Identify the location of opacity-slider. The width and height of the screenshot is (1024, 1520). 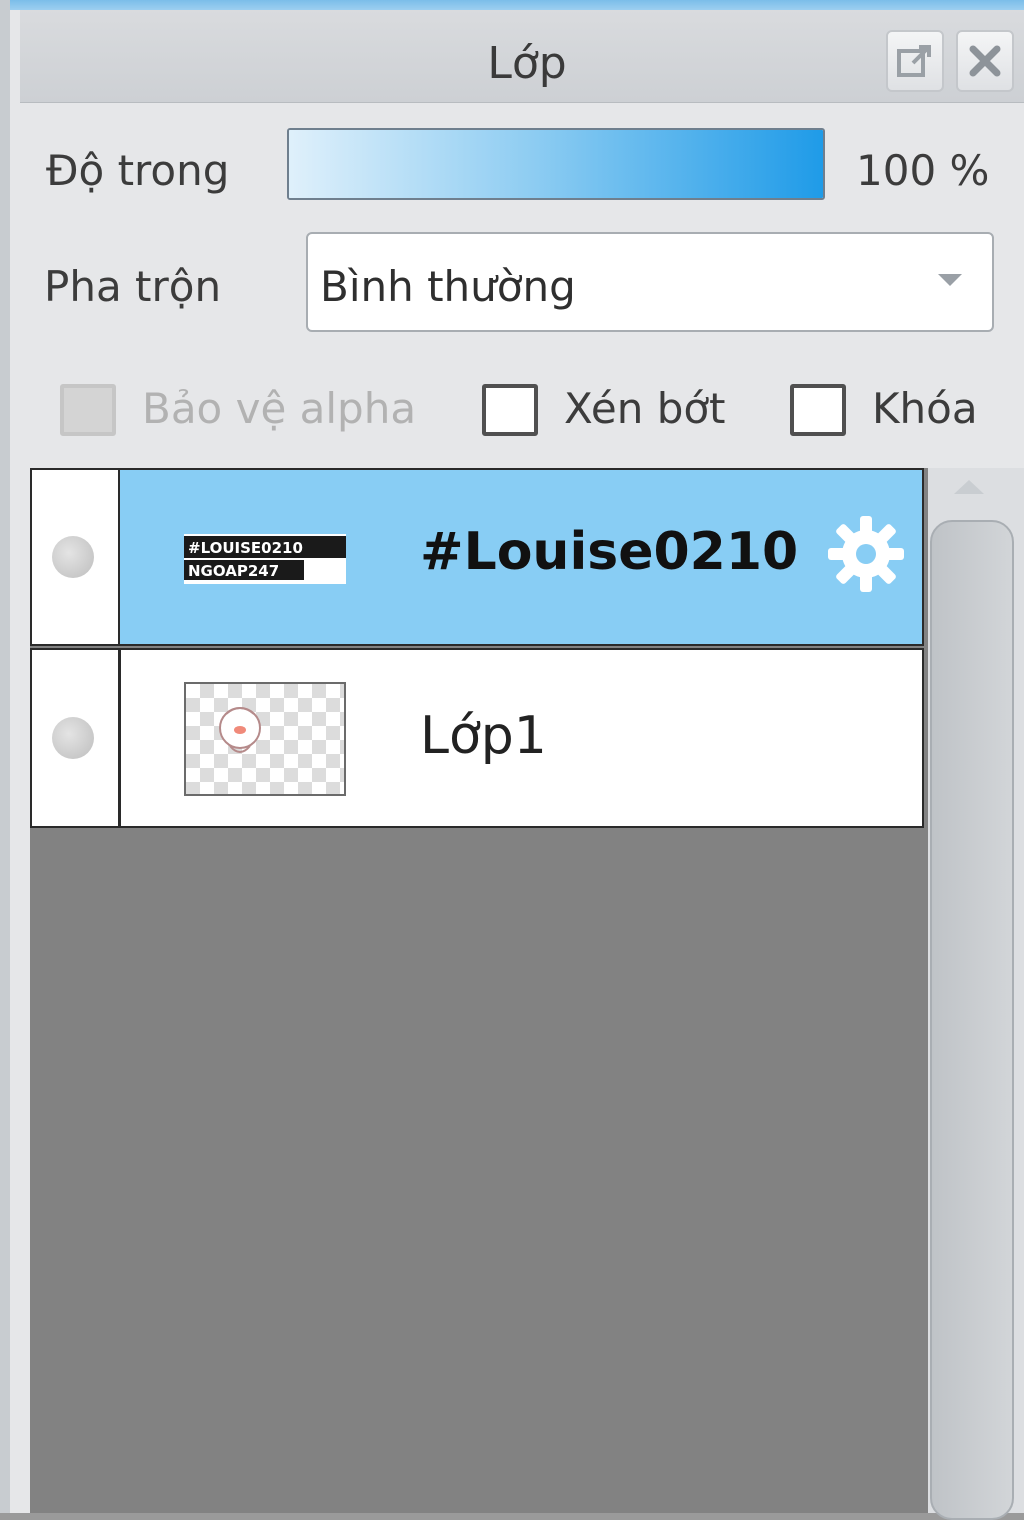
(556, 164).